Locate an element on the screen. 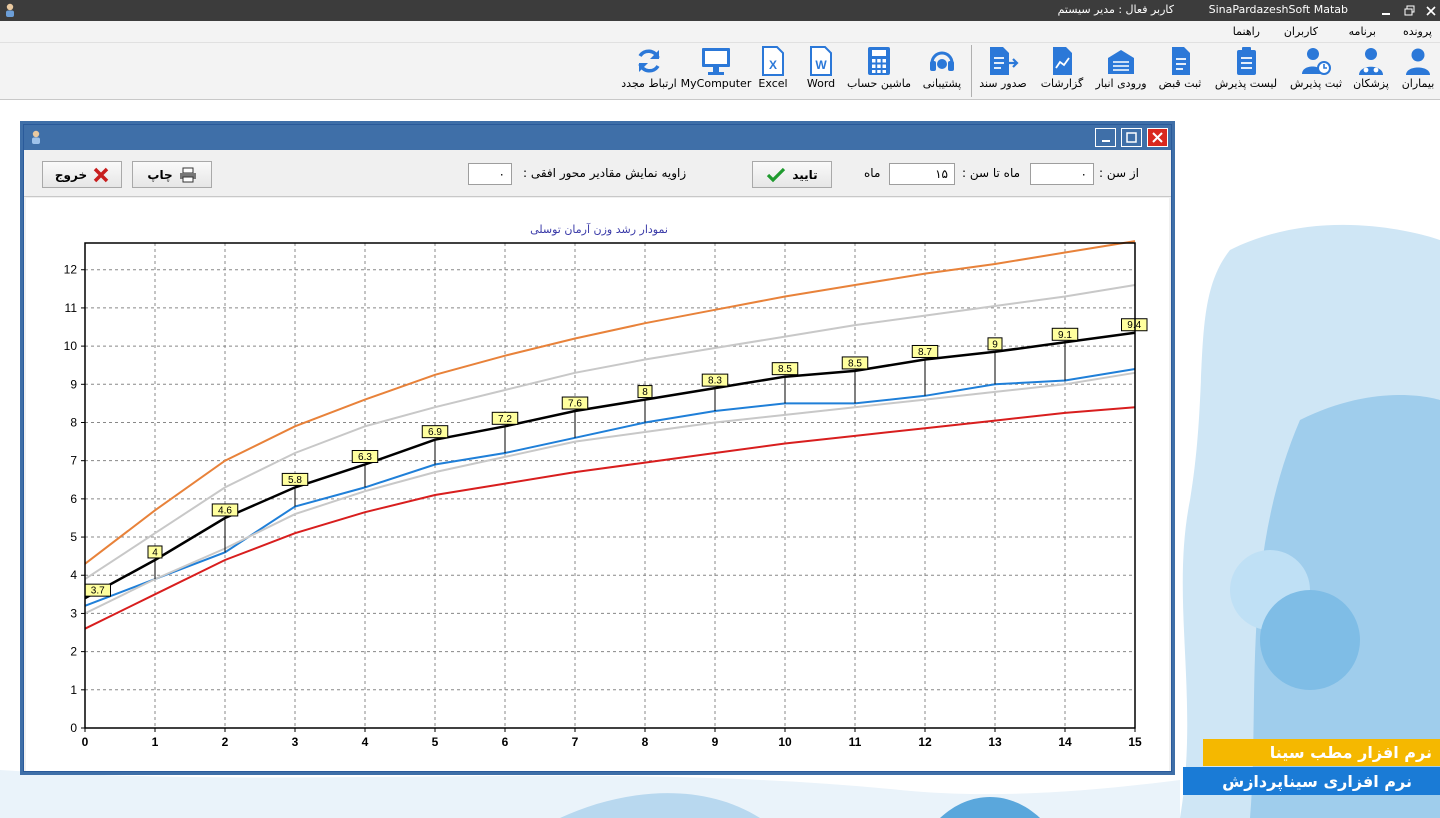 The image size is (1440, 818). y-tick-label: 3 is located at coordinates (73, 613).